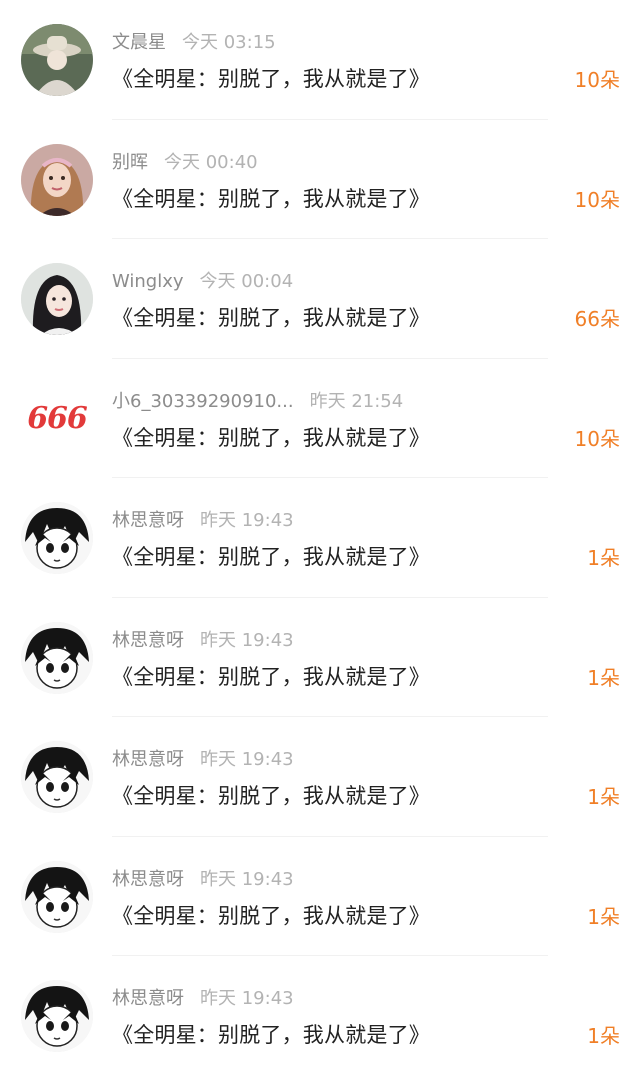  What do you see at coordinates (148, 282) in the screenshot?
I see `username: Winglxy` at bounding box center [148, 282].